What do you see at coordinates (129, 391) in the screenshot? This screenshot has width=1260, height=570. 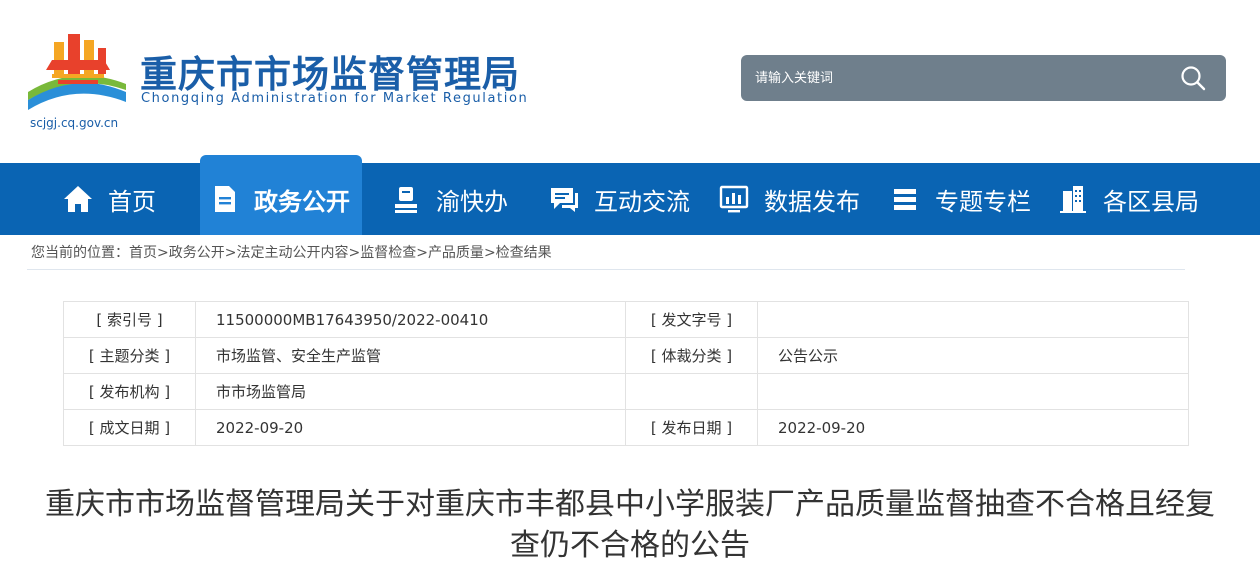 I see `publisher-label: [ 发布机构 ]` at bounding box center [129, 391].